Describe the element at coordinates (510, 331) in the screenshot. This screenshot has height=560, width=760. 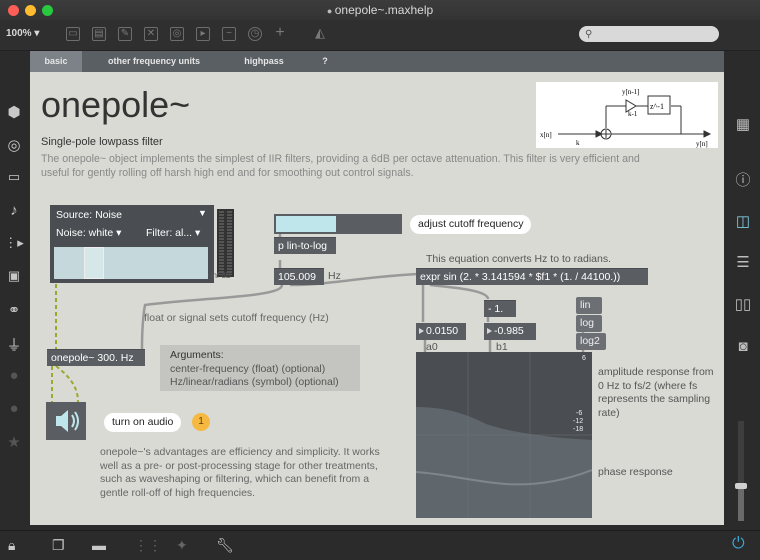
I see `b1-number-box: -0.985` at that location.